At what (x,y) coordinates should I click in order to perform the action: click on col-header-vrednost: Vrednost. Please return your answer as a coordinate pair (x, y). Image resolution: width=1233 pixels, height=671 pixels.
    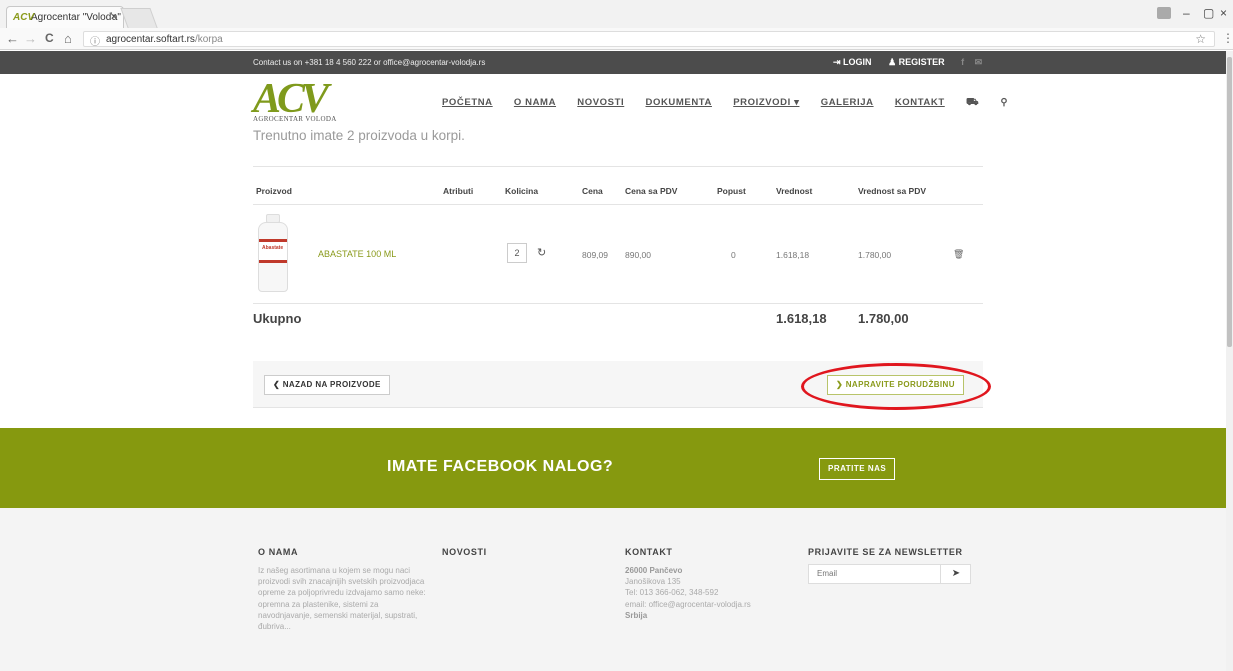
    Looking at the image, I should click on (794, 191).